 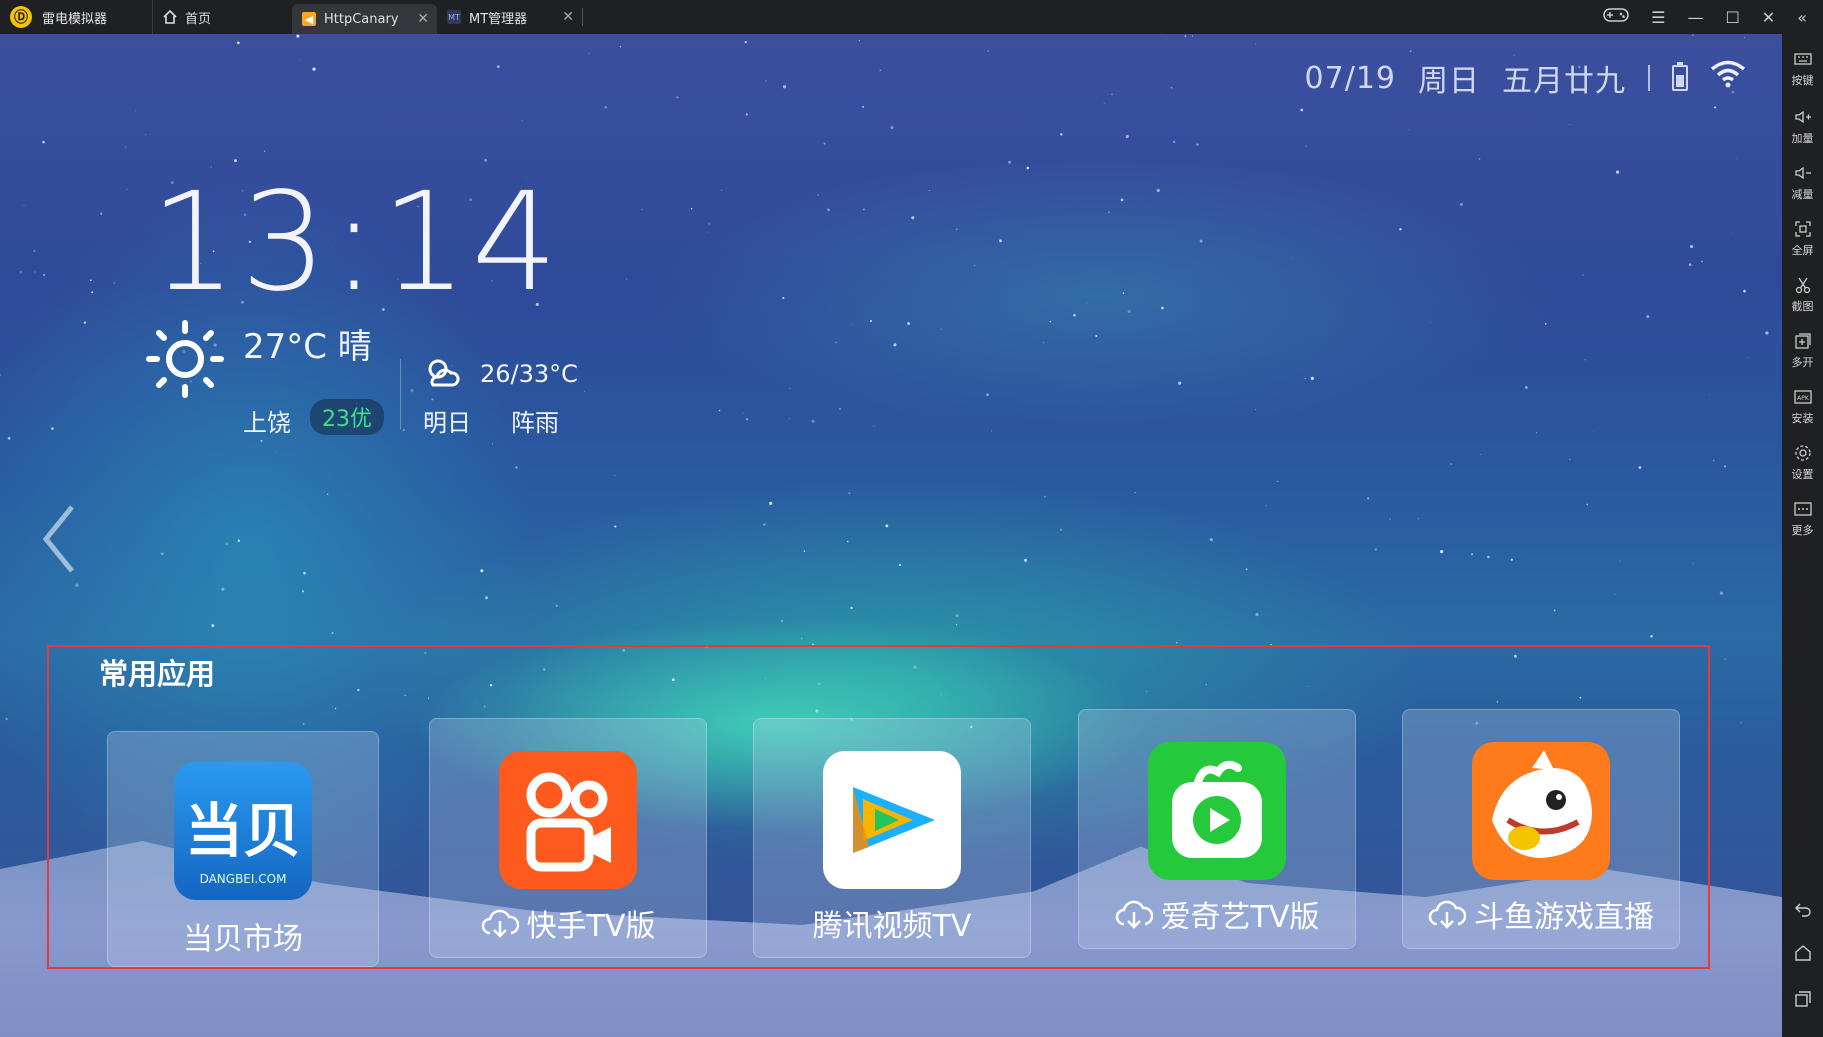 What do you see at coordinates (498, 19) in the screenshot?
I see `tab-label: MT管理器` at bounding box center [498, 19].